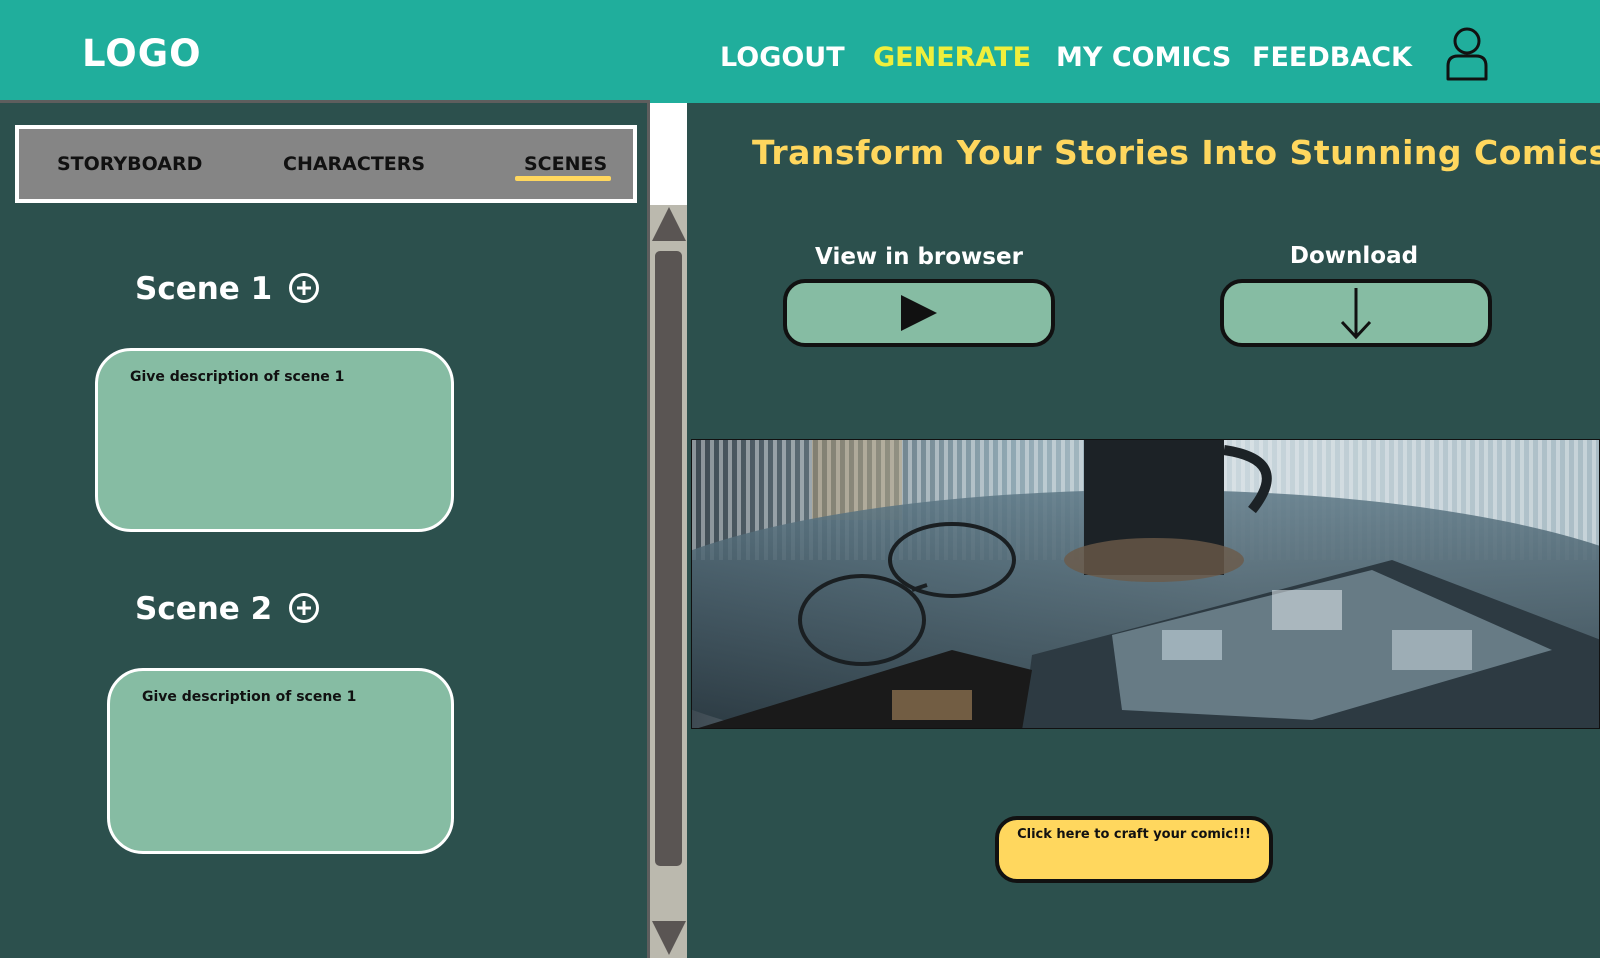 The image size is (1600, 958). I want to click on view-in-browser-button, so click(919, 313).